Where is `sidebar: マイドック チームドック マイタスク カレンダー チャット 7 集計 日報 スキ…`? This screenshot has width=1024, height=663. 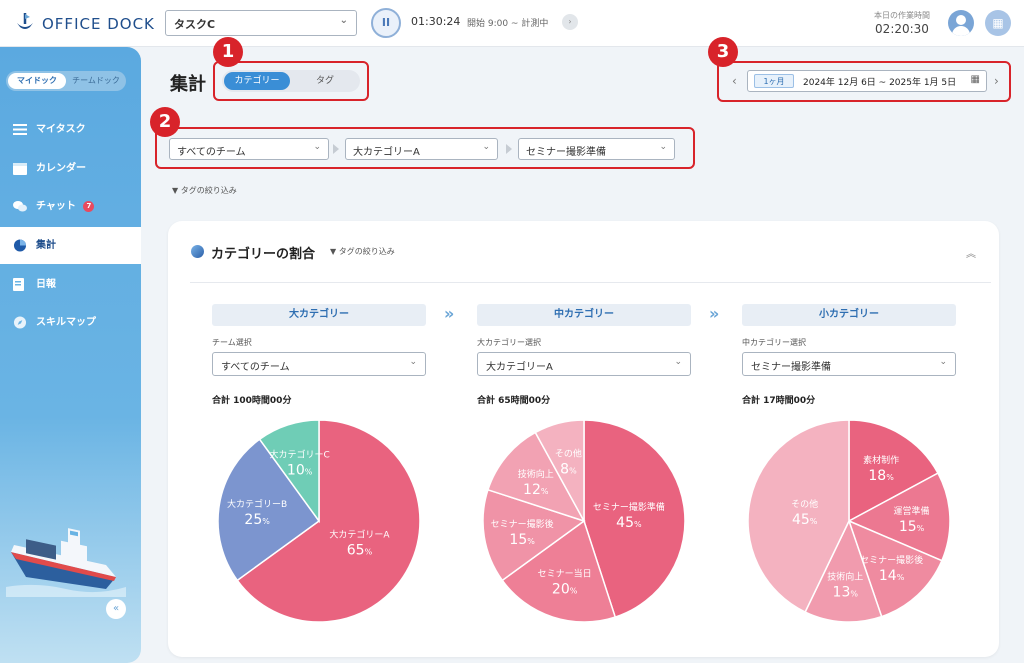 sidebar: マイドック チームドック マイタスク カレンダー チャット 7 集計 日報 スキ… is located at coordinates (70, 355).